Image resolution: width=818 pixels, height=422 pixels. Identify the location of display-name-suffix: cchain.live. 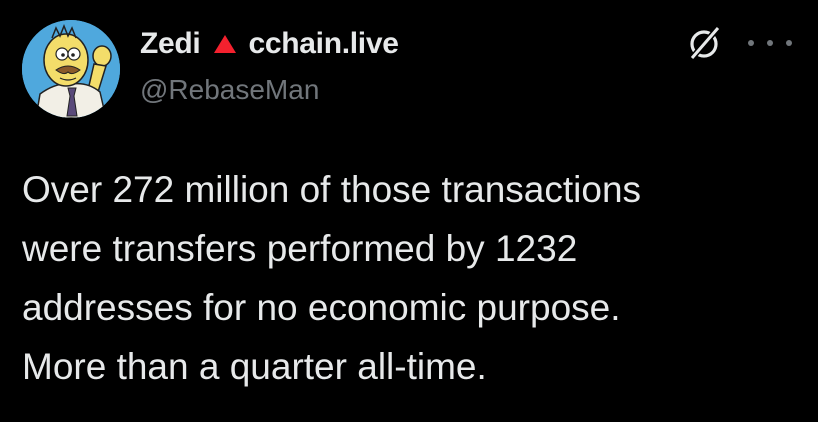
(323, 44).